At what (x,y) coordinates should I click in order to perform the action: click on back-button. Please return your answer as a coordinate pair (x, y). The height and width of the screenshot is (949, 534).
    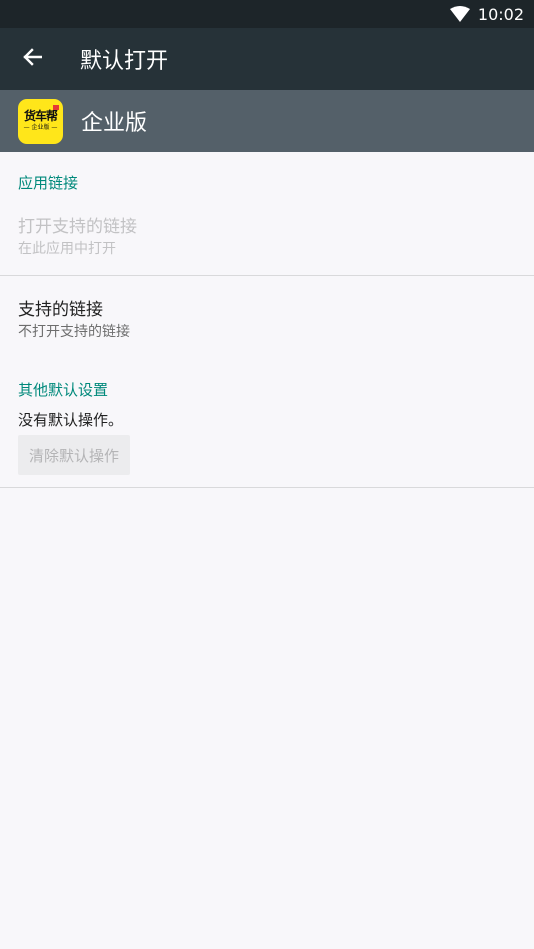
    Looking at the image, I should click on (32, 59).